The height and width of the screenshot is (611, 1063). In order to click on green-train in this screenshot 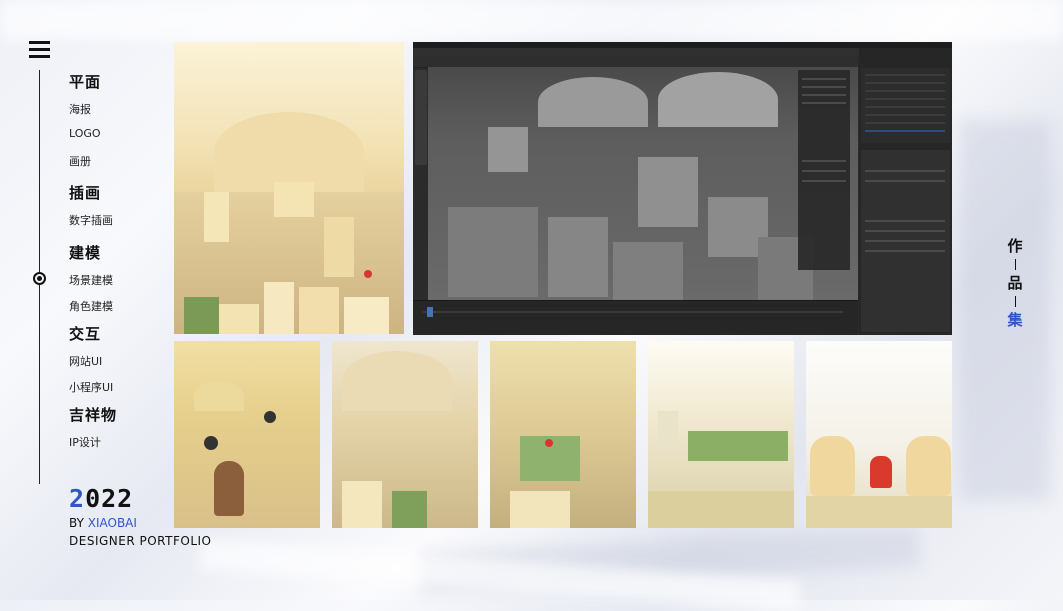, I will do `click(738, 446)`.